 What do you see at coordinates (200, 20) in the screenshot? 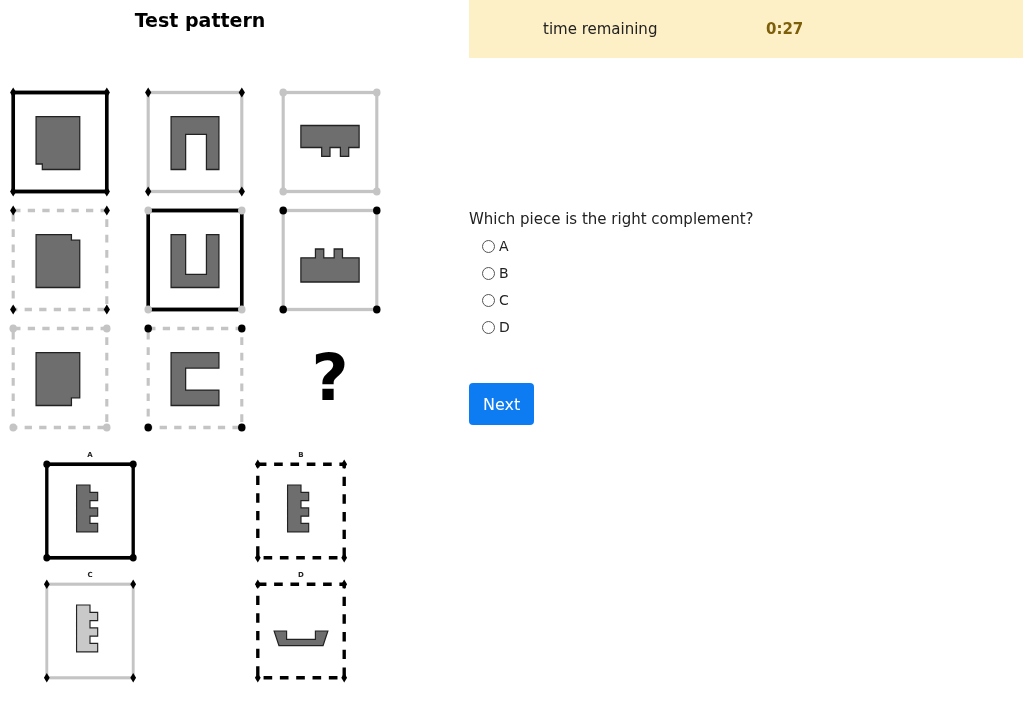
I see `page-title: Test pattern` at bounding box center [200, 20].